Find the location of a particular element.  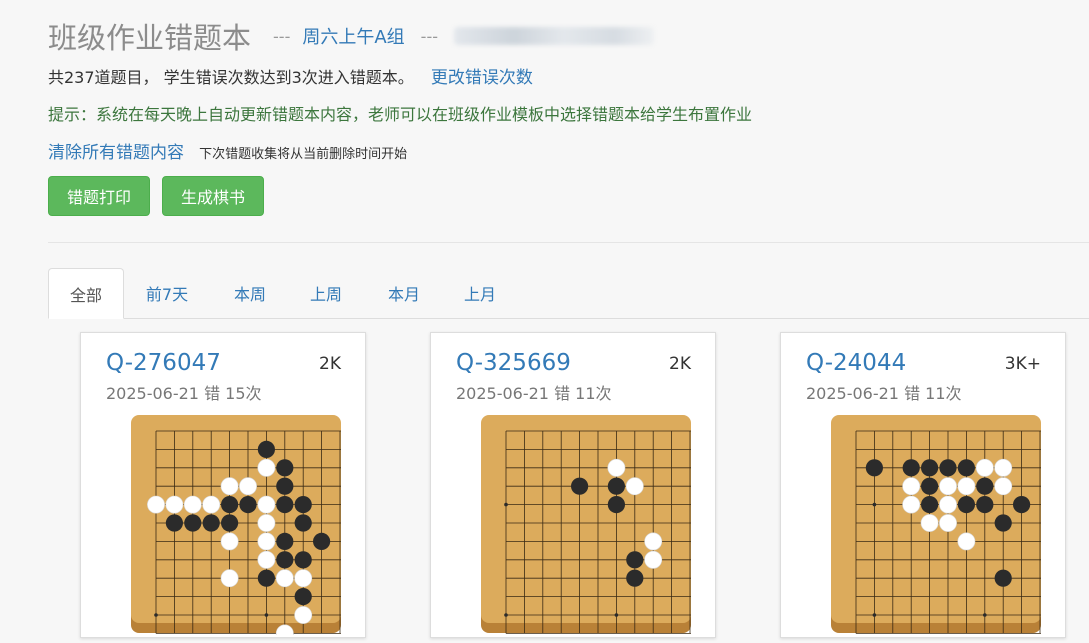

problem-card: Q-276047 2K 2025-06-21 错 15次 is located at coordinates (223, 487).